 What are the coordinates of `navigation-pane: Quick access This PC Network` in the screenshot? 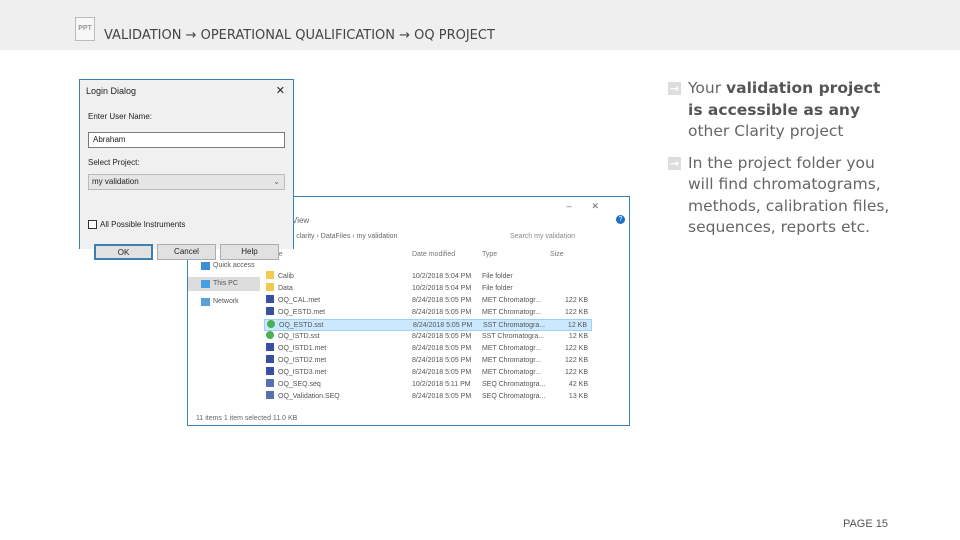 It's located at (224, 286).